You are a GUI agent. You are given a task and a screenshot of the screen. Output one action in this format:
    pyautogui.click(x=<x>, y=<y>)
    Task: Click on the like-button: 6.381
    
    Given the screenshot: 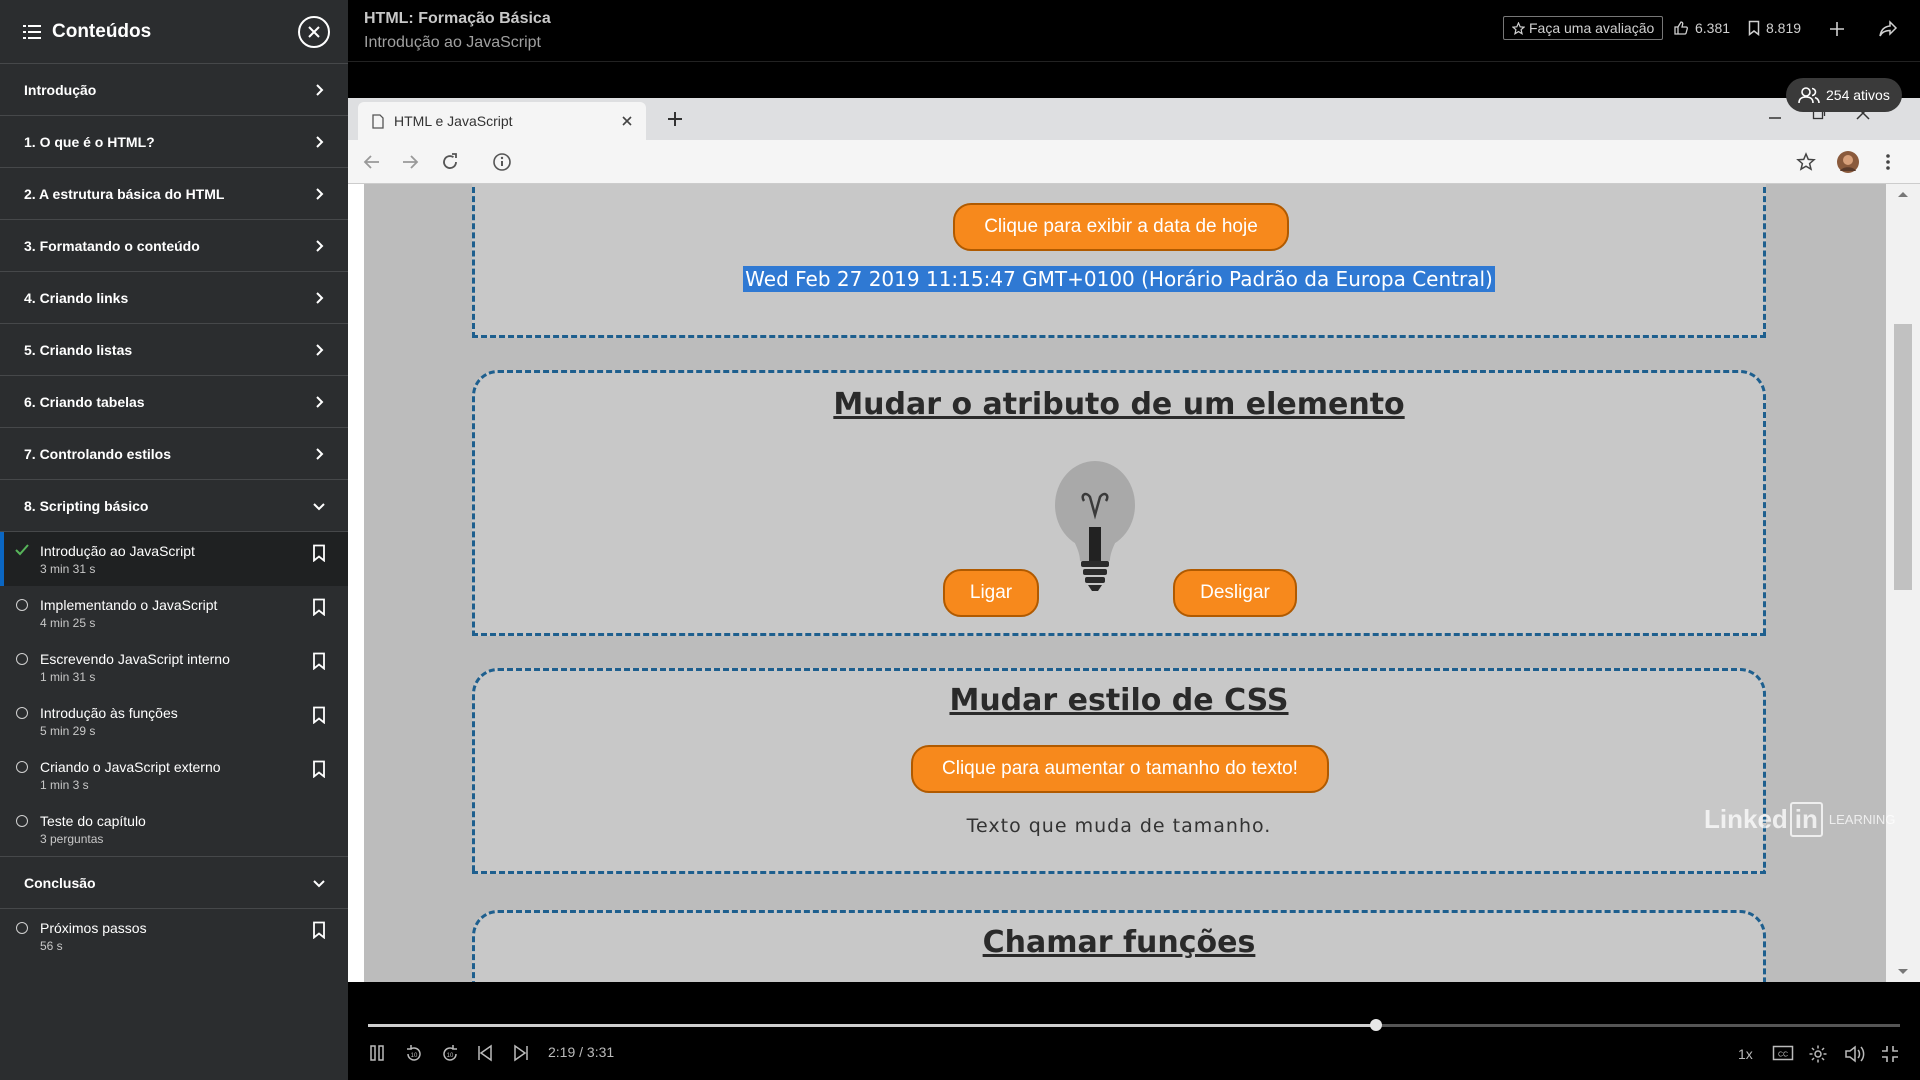 What is the action you would take?
    pyautogui.click(x=1701, y=28)
    